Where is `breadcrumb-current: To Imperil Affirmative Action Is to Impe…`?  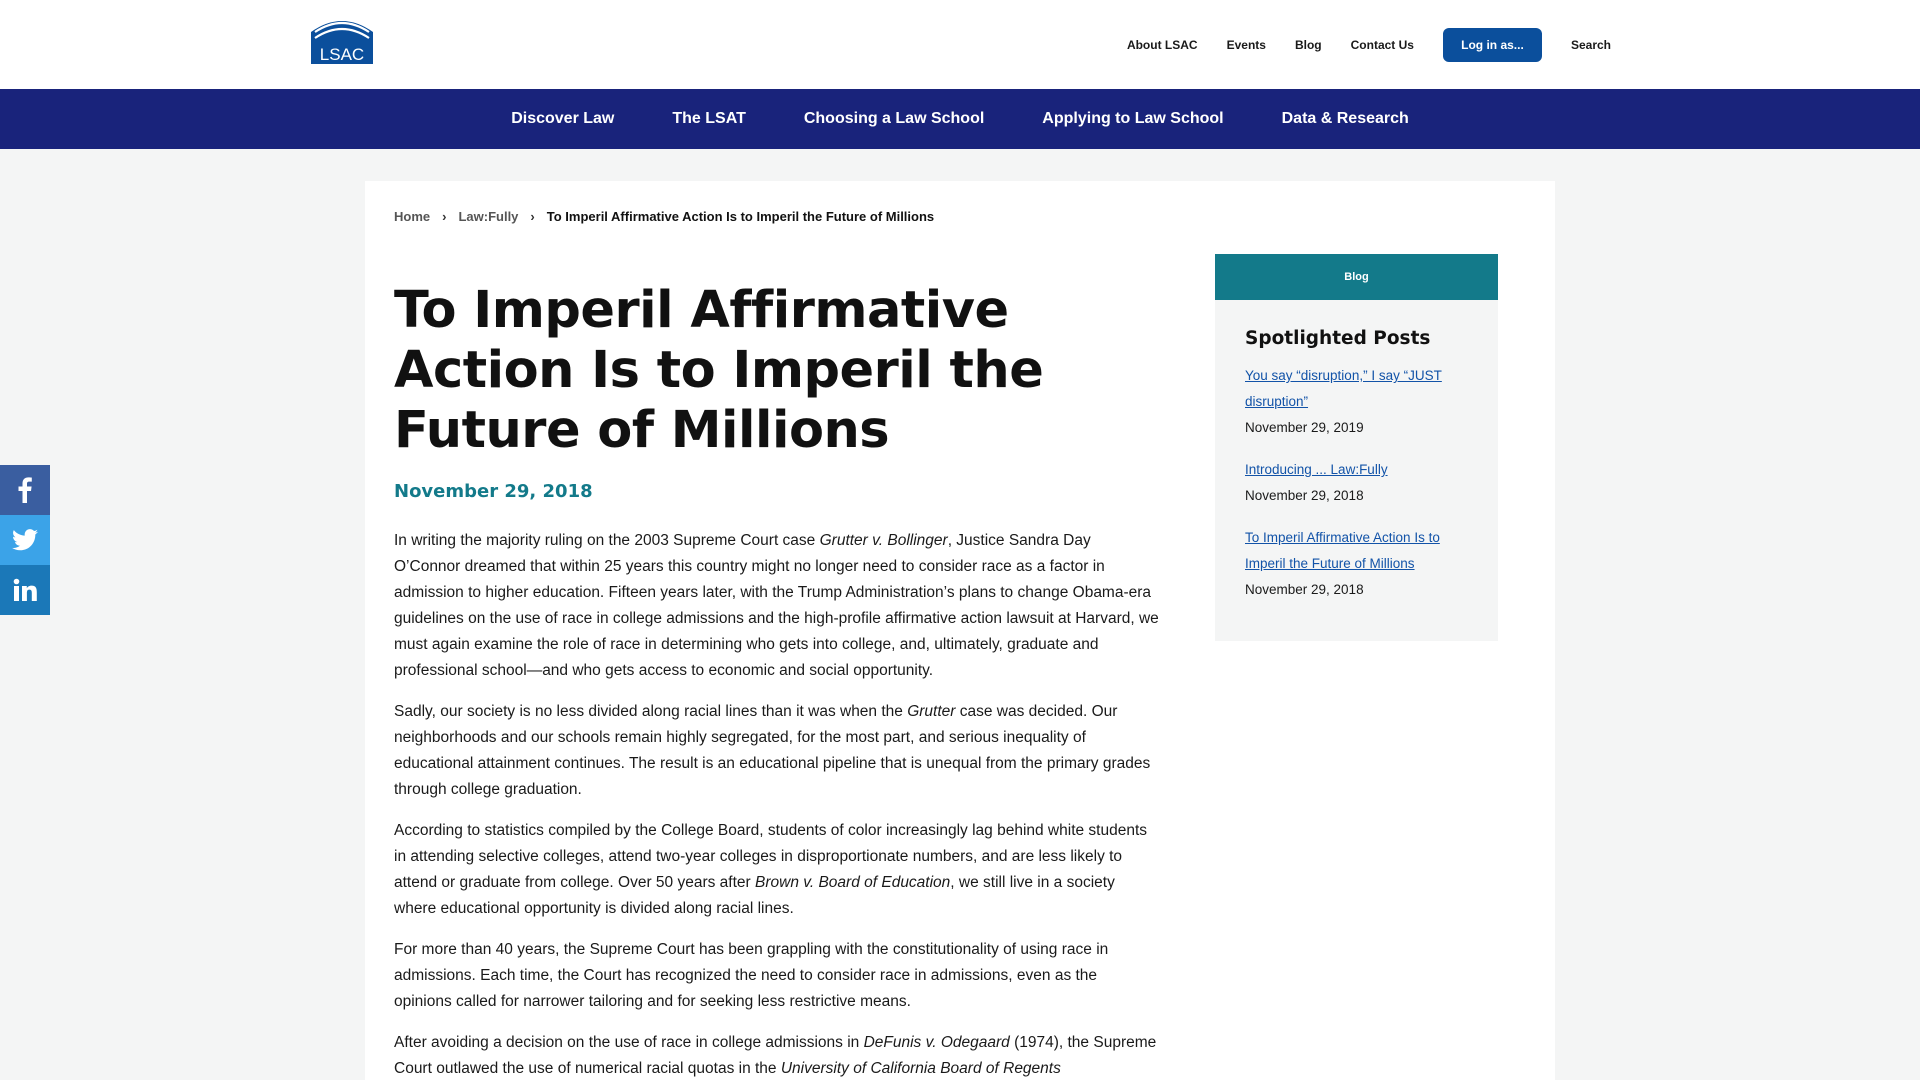 breadcrumb-current: To Imperil Affirmative Action Is to Impe… is located at coordinates (740, 216).